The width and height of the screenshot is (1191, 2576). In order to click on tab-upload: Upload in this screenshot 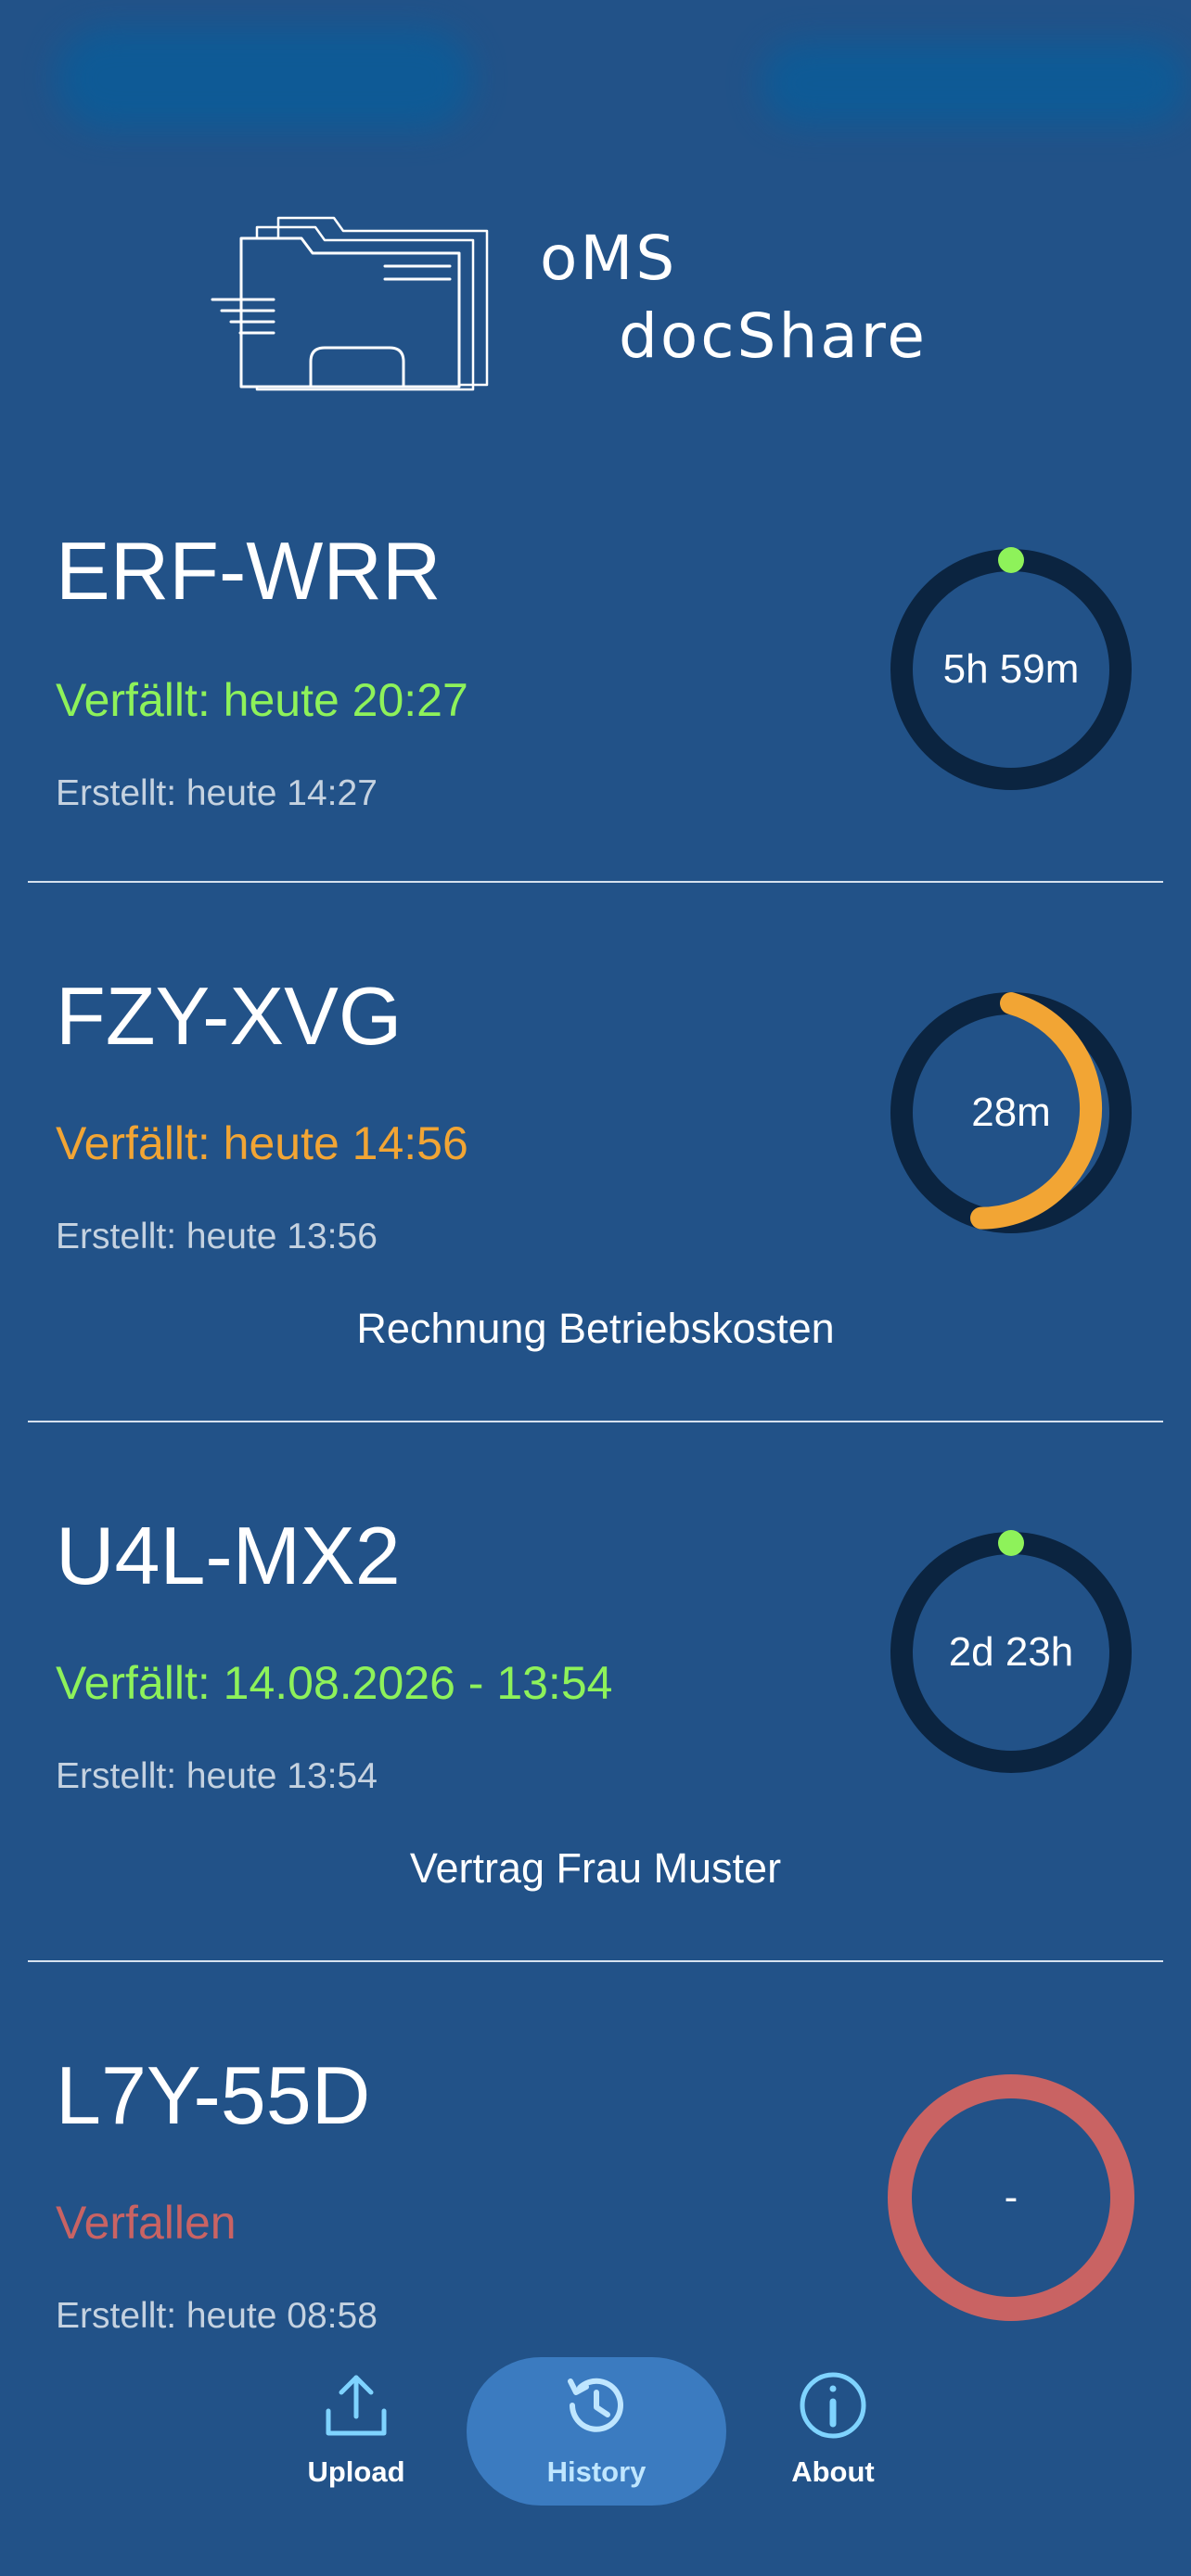, I will do `click(356, 2432)`.